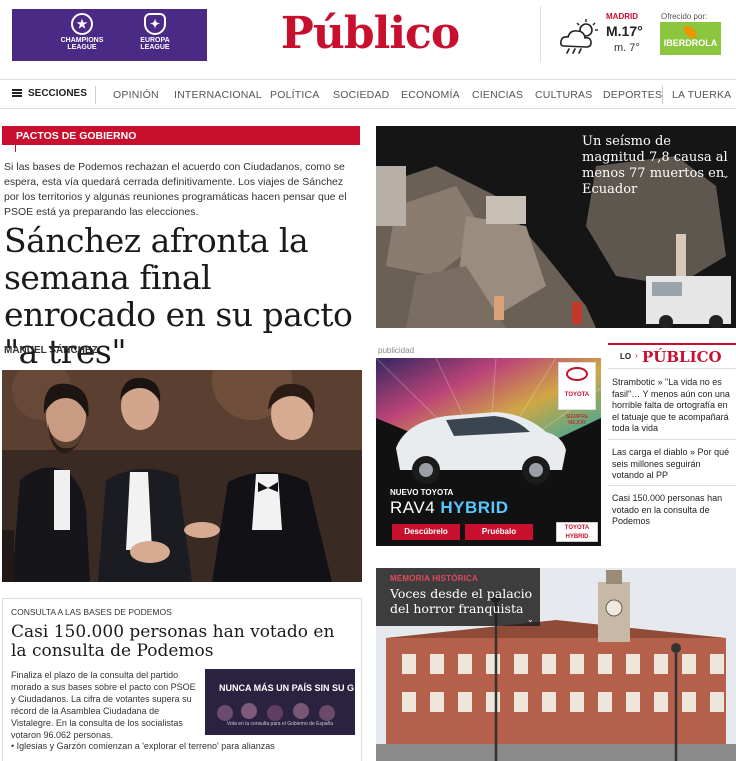 This screenshot has height=761, width=736. What do you see at coordinates (563, 95) in the screenshot?
I see `nav-item-culturas: CULTURAS` at bounding box center [563, 95].